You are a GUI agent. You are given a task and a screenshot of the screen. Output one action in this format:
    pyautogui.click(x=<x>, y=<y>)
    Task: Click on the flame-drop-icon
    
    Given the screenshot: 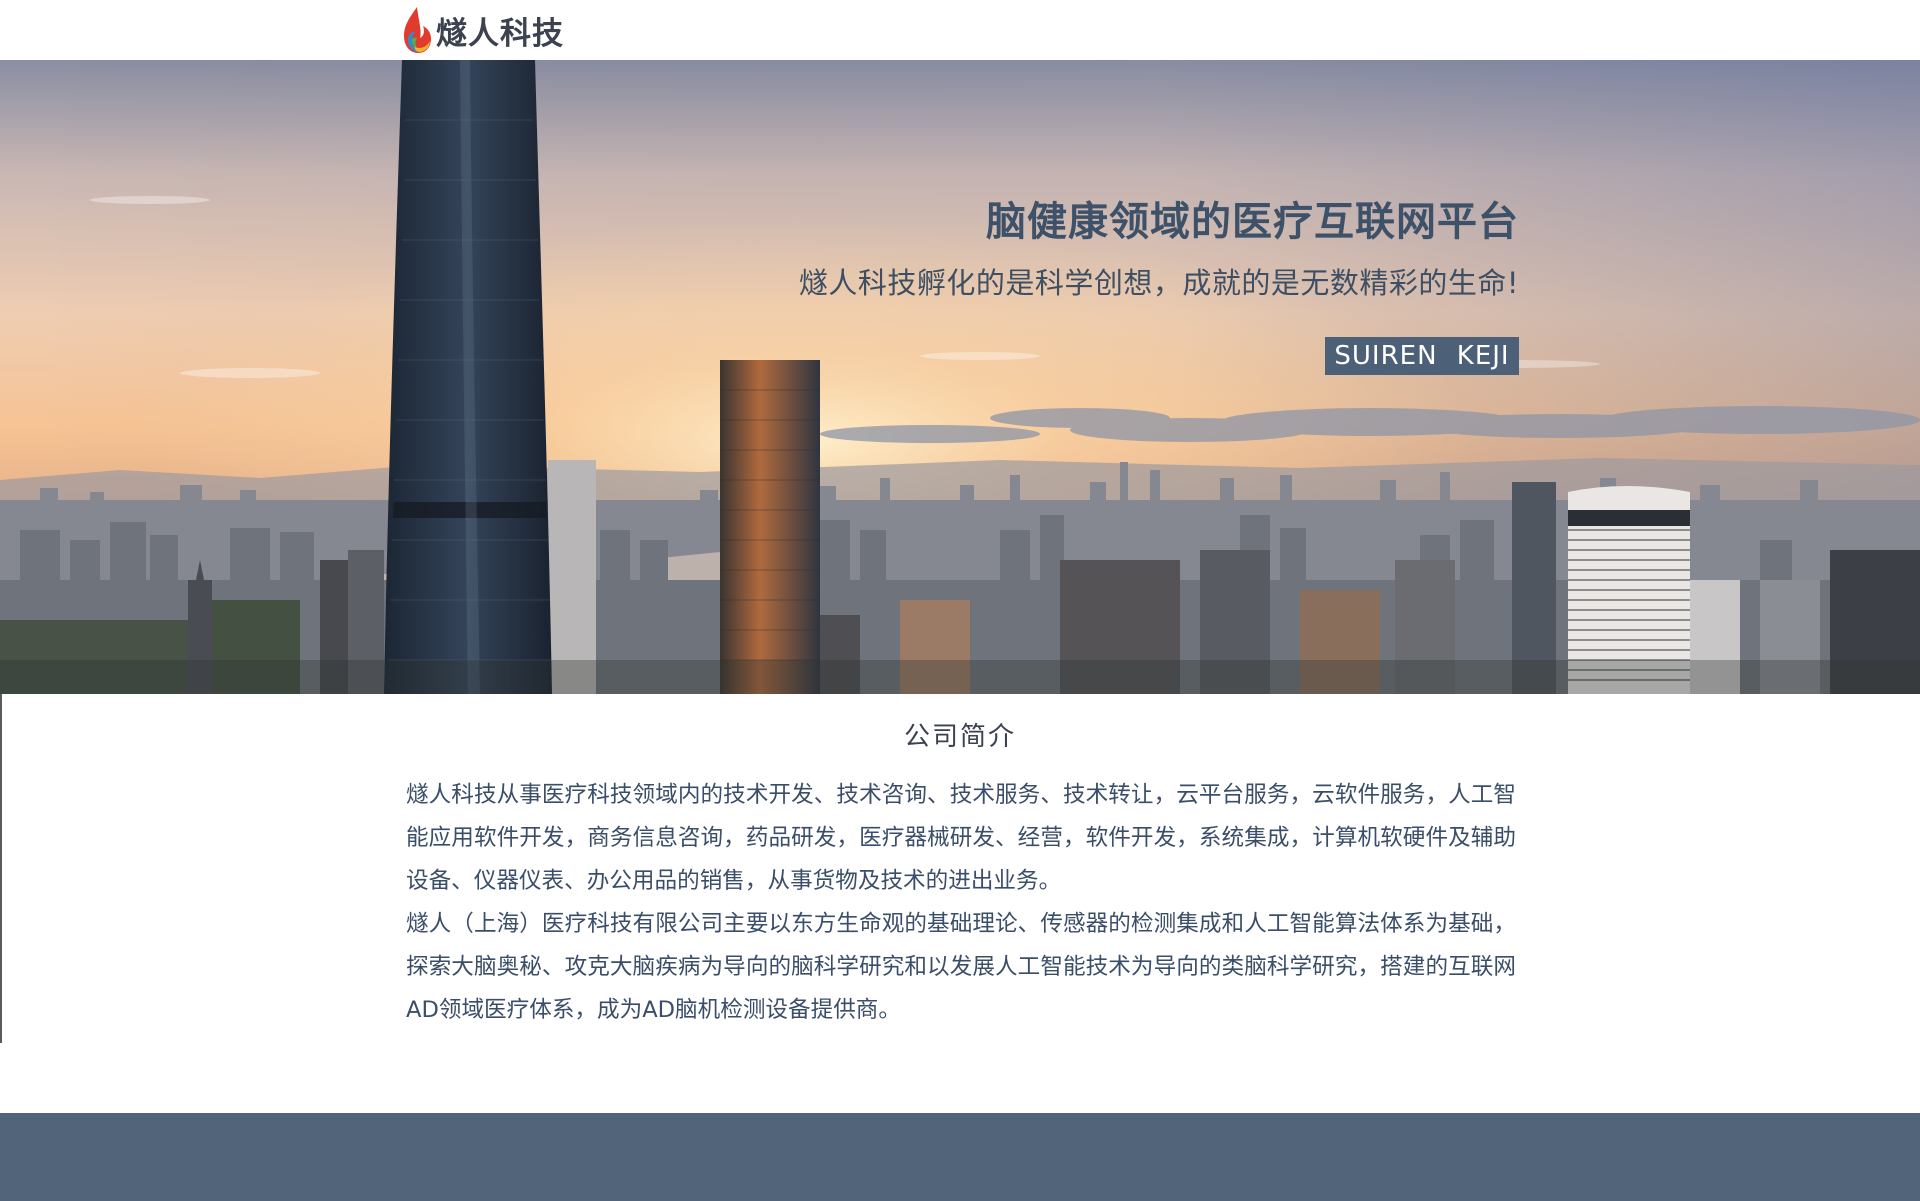 What is the action you would take?
    pyautogui.click(x=417, y=30)
    